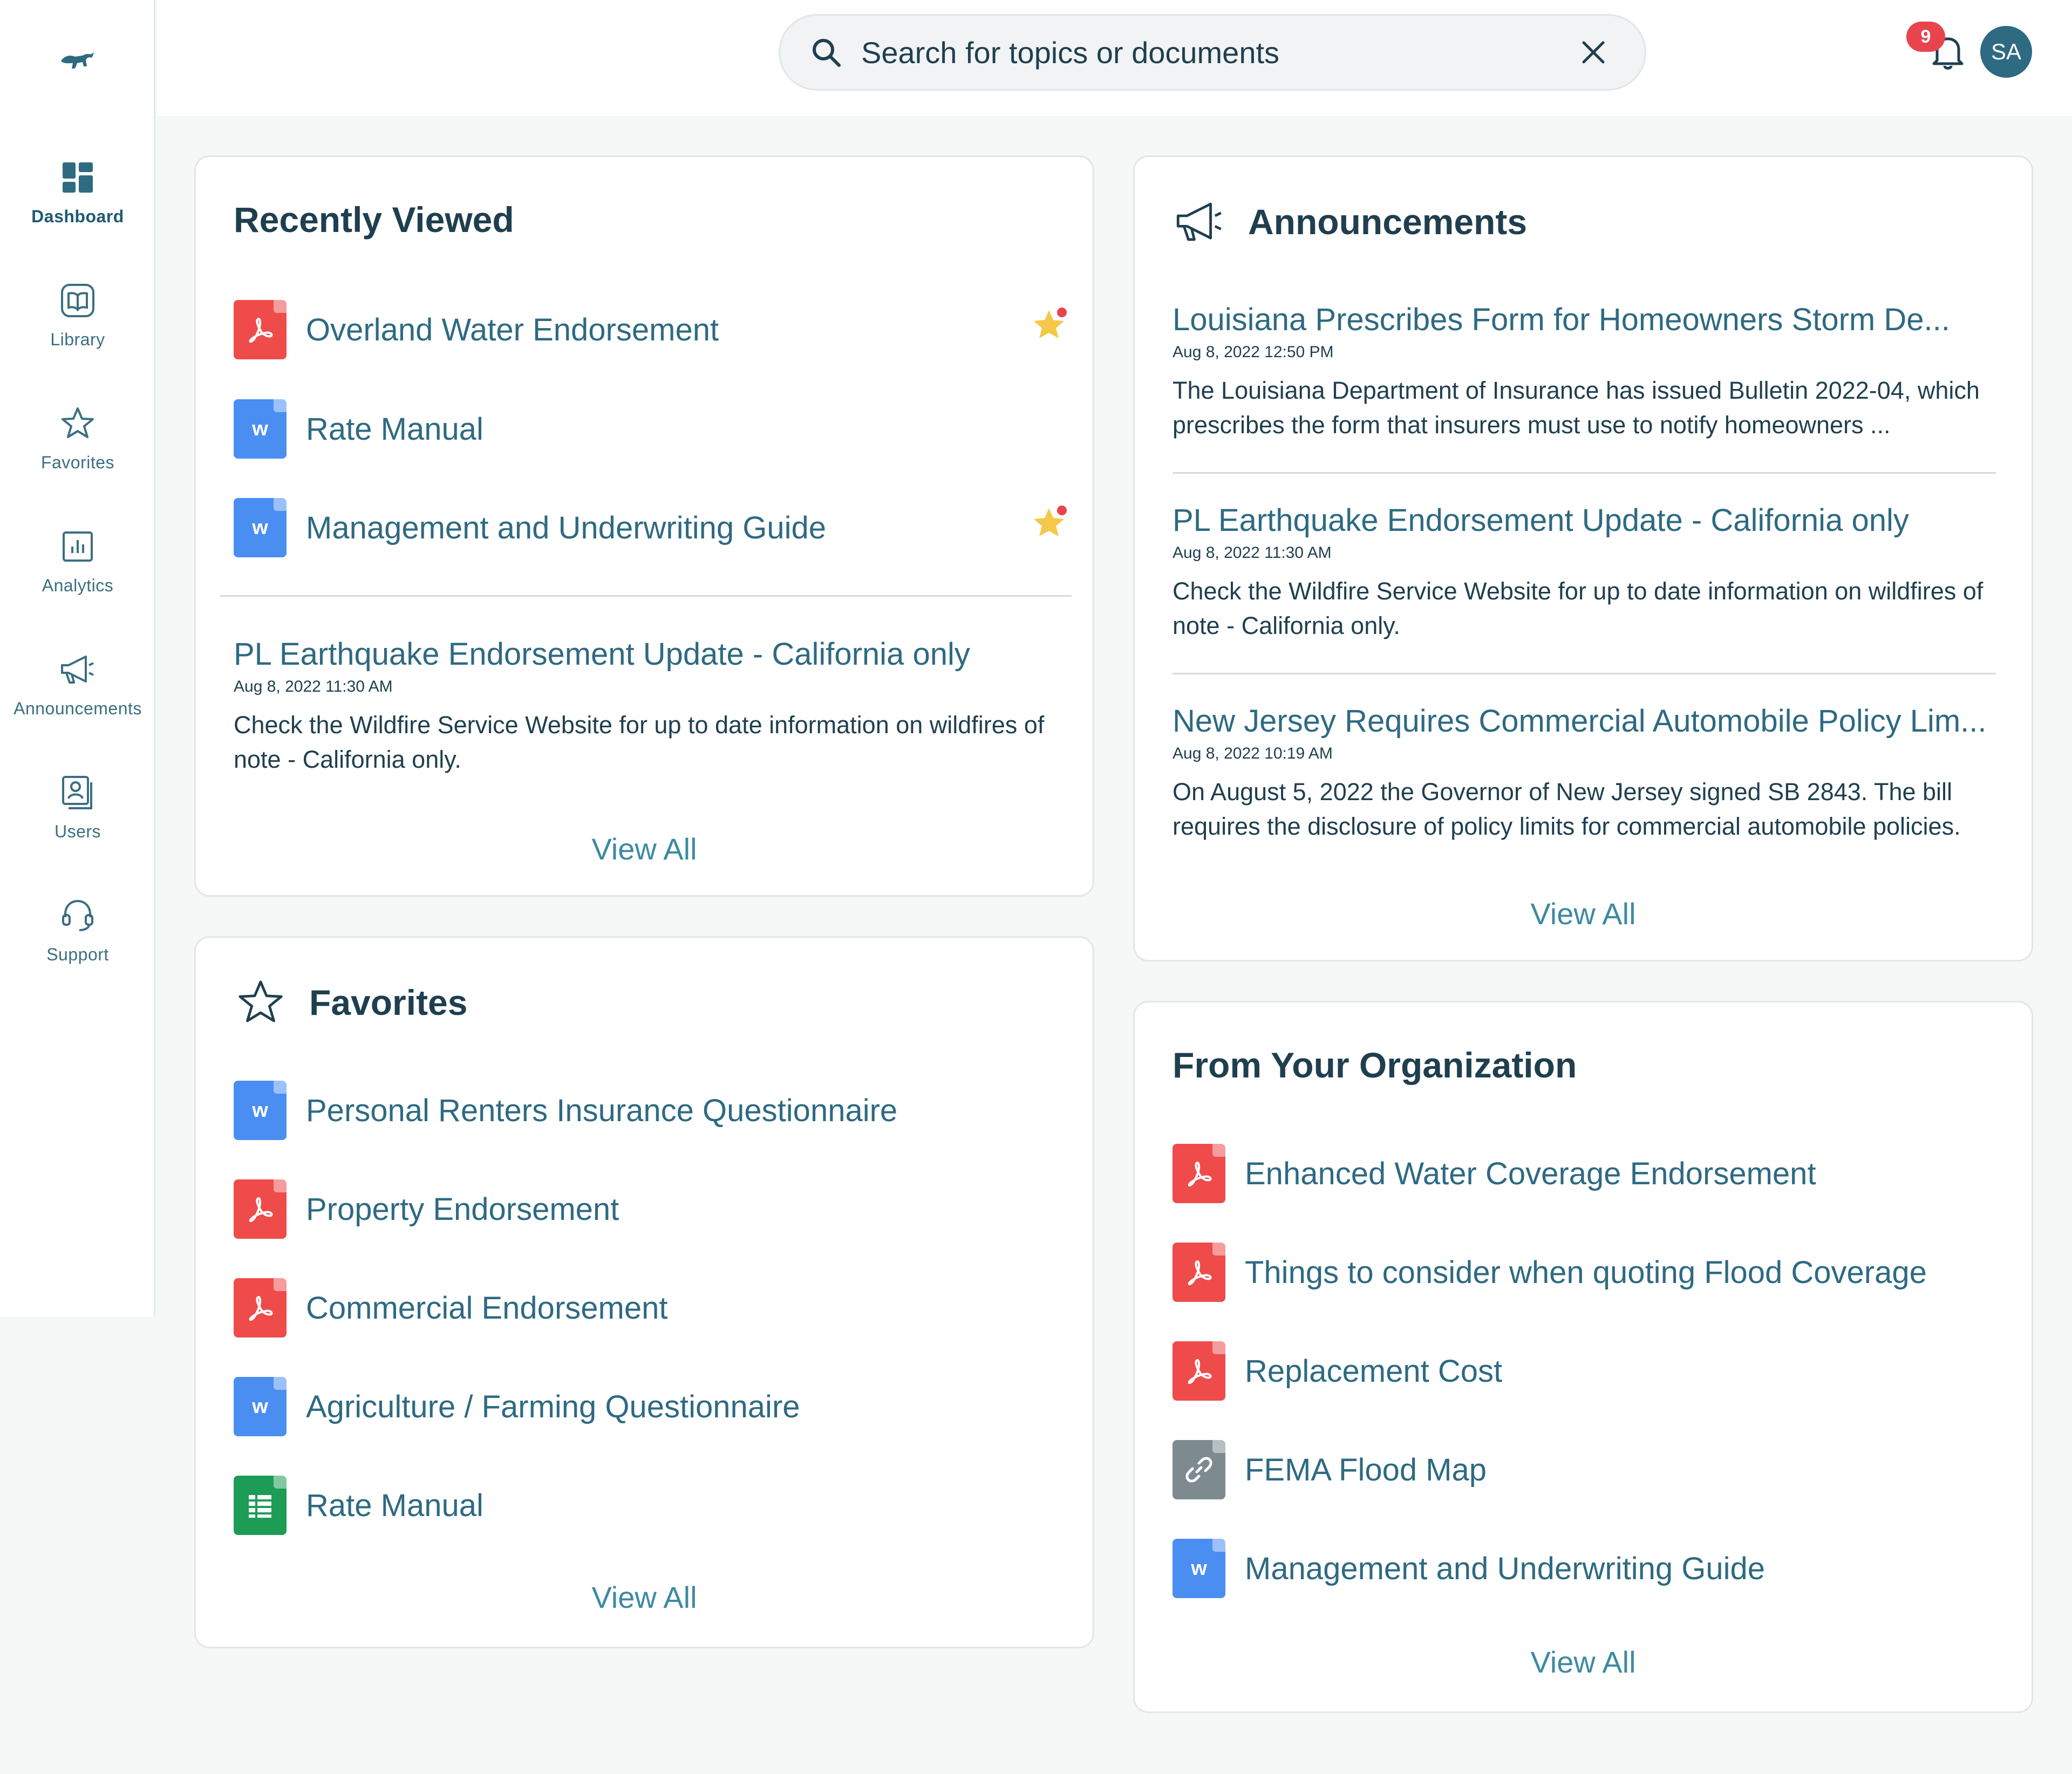  What do you see at coordinates (1199, 1469) in the screenshot?
I see `link-file-icon` at bounding box center [1199, 1469].